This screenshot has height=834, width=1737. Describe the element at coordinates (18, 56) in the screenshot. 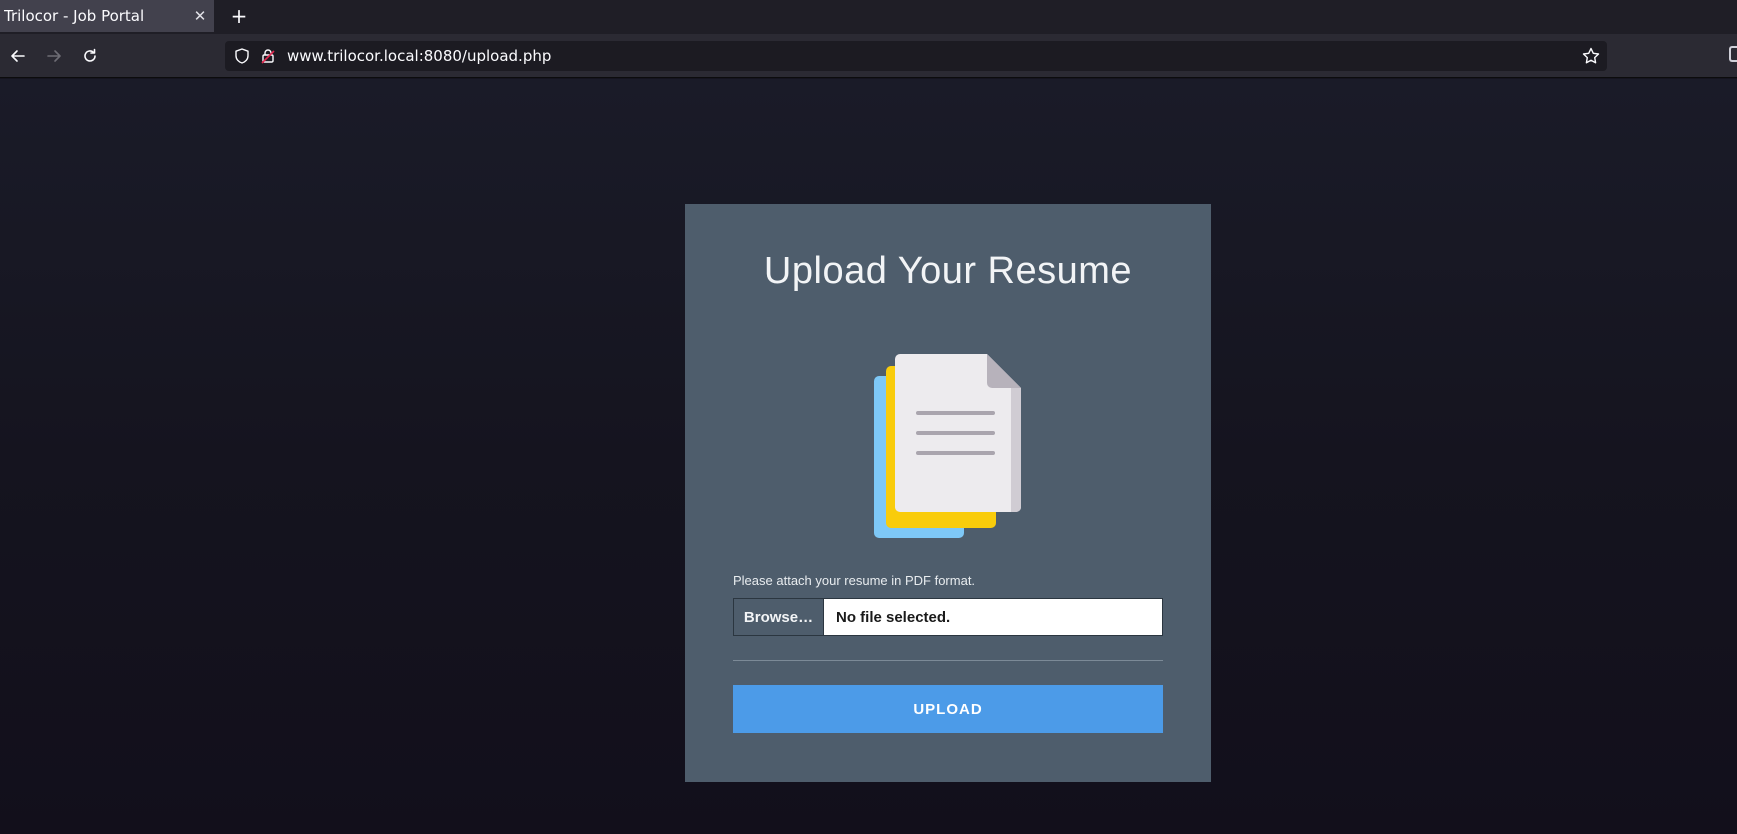

I see `back-arrow-icon` at that location.